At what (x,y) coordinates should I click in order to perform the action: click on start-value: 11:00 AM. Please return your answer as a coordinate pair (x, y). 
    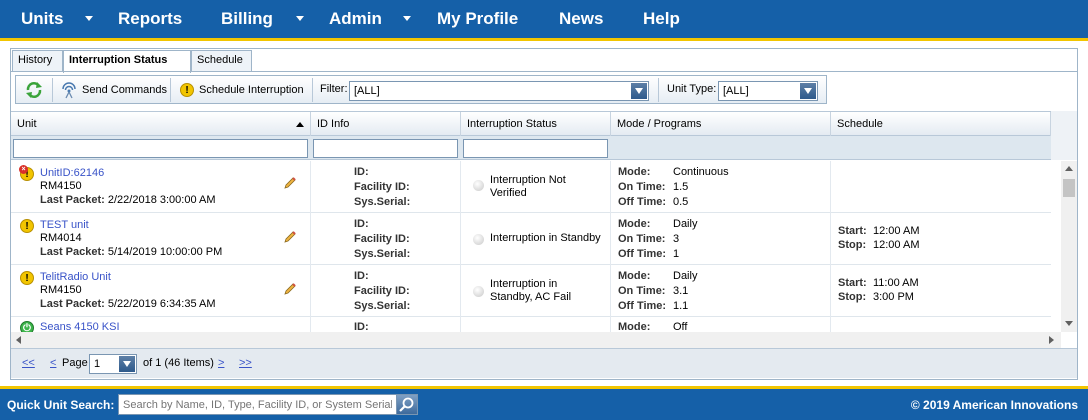
    Looking at the image, I should click on (896, 283).